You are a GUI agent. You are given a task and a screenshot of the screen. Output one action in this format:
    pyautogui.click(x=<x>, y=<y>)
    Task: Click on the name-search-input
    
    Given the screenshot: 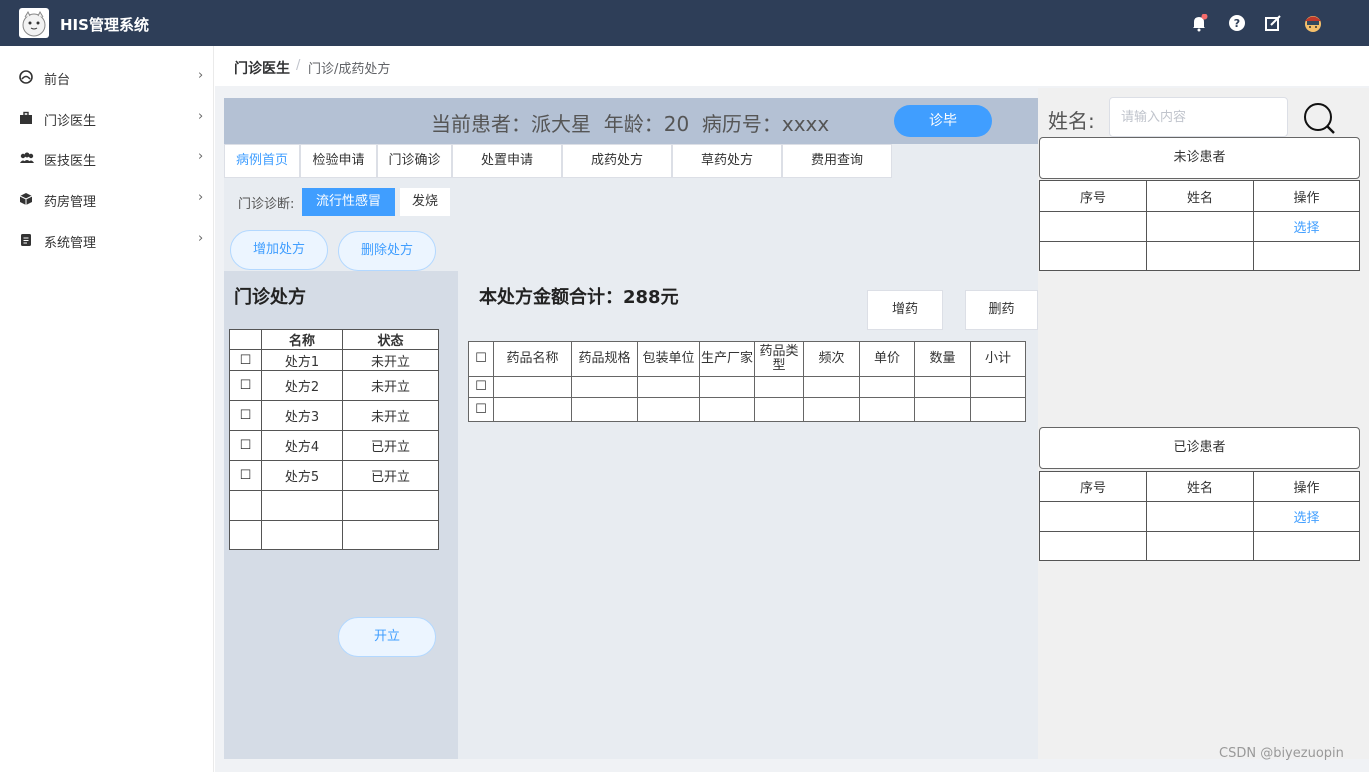 What is the action you would take?
    pyautogui.click(x=1198, y=117)
    